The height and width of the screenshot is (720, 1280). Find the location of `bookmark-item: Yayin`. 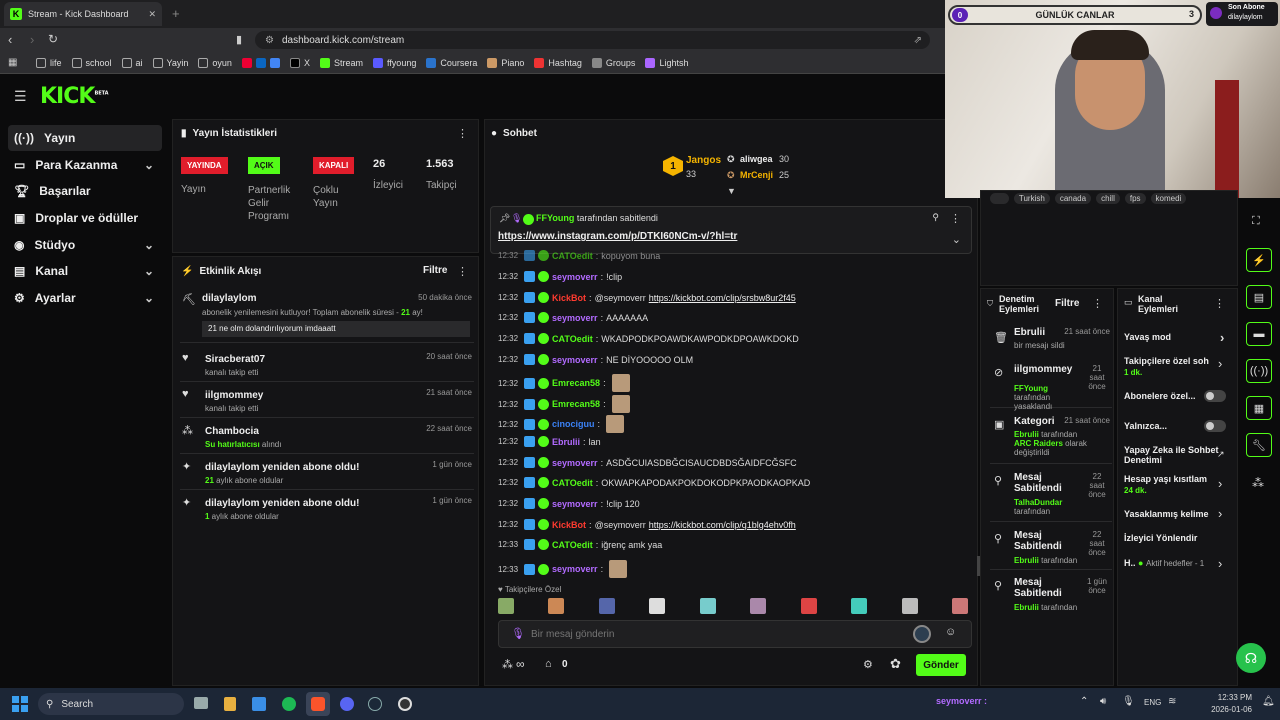

bookmark-item: Yayin is located at coordinates (170, 62).